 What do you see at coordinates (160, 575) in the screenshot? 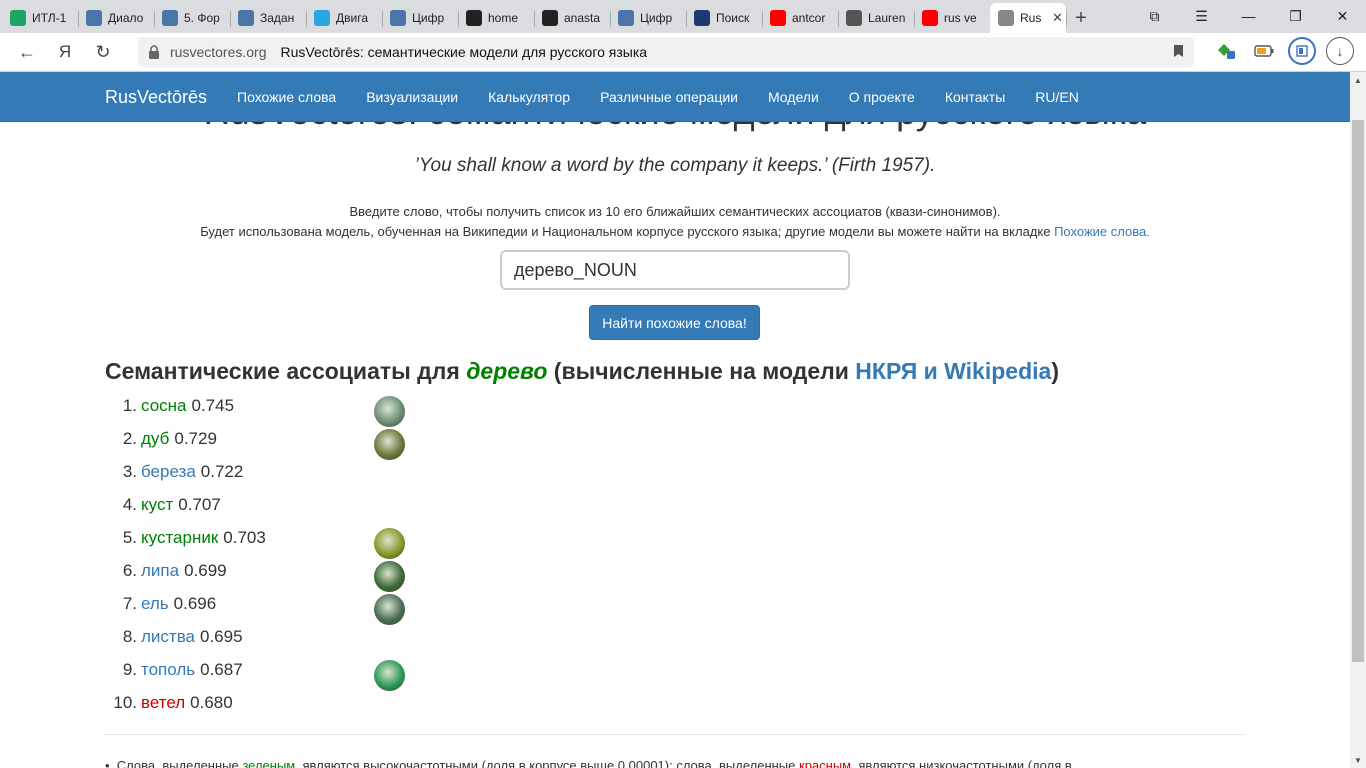
I see `result-word-link: липа` at bounding box center [160, 575].